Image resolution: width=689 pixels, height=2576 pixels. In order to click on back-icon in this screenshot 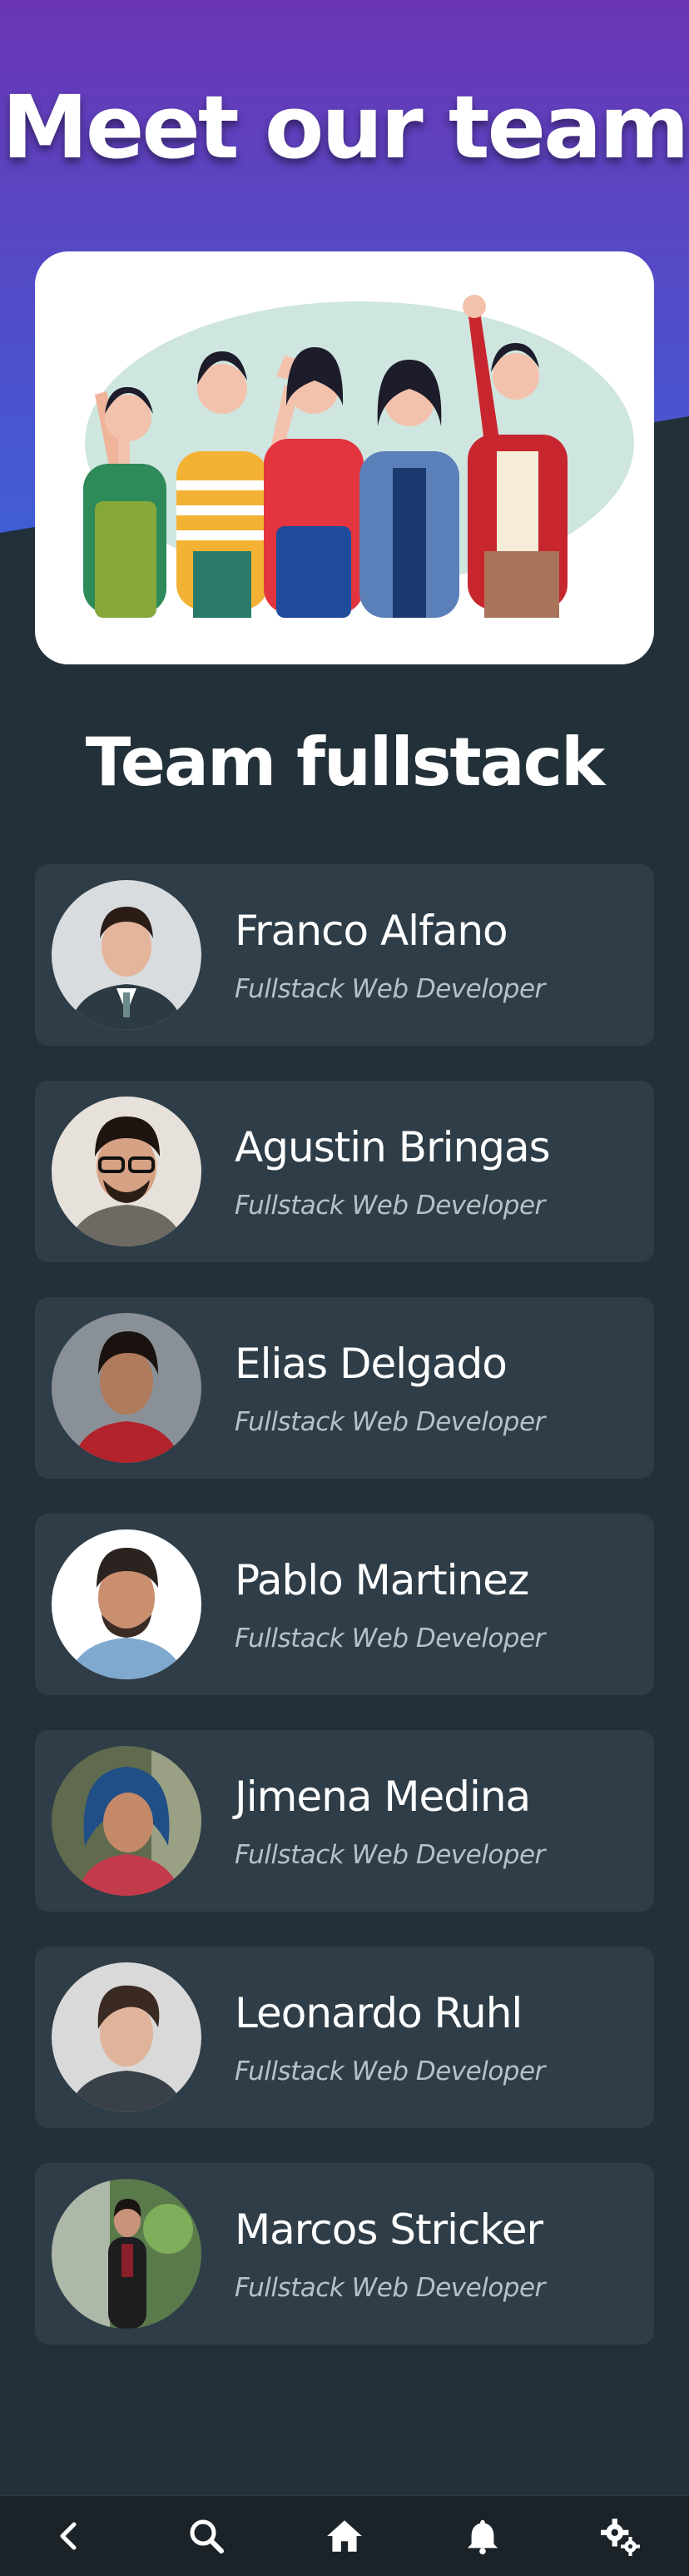, I will do `click(68, 2536)`.